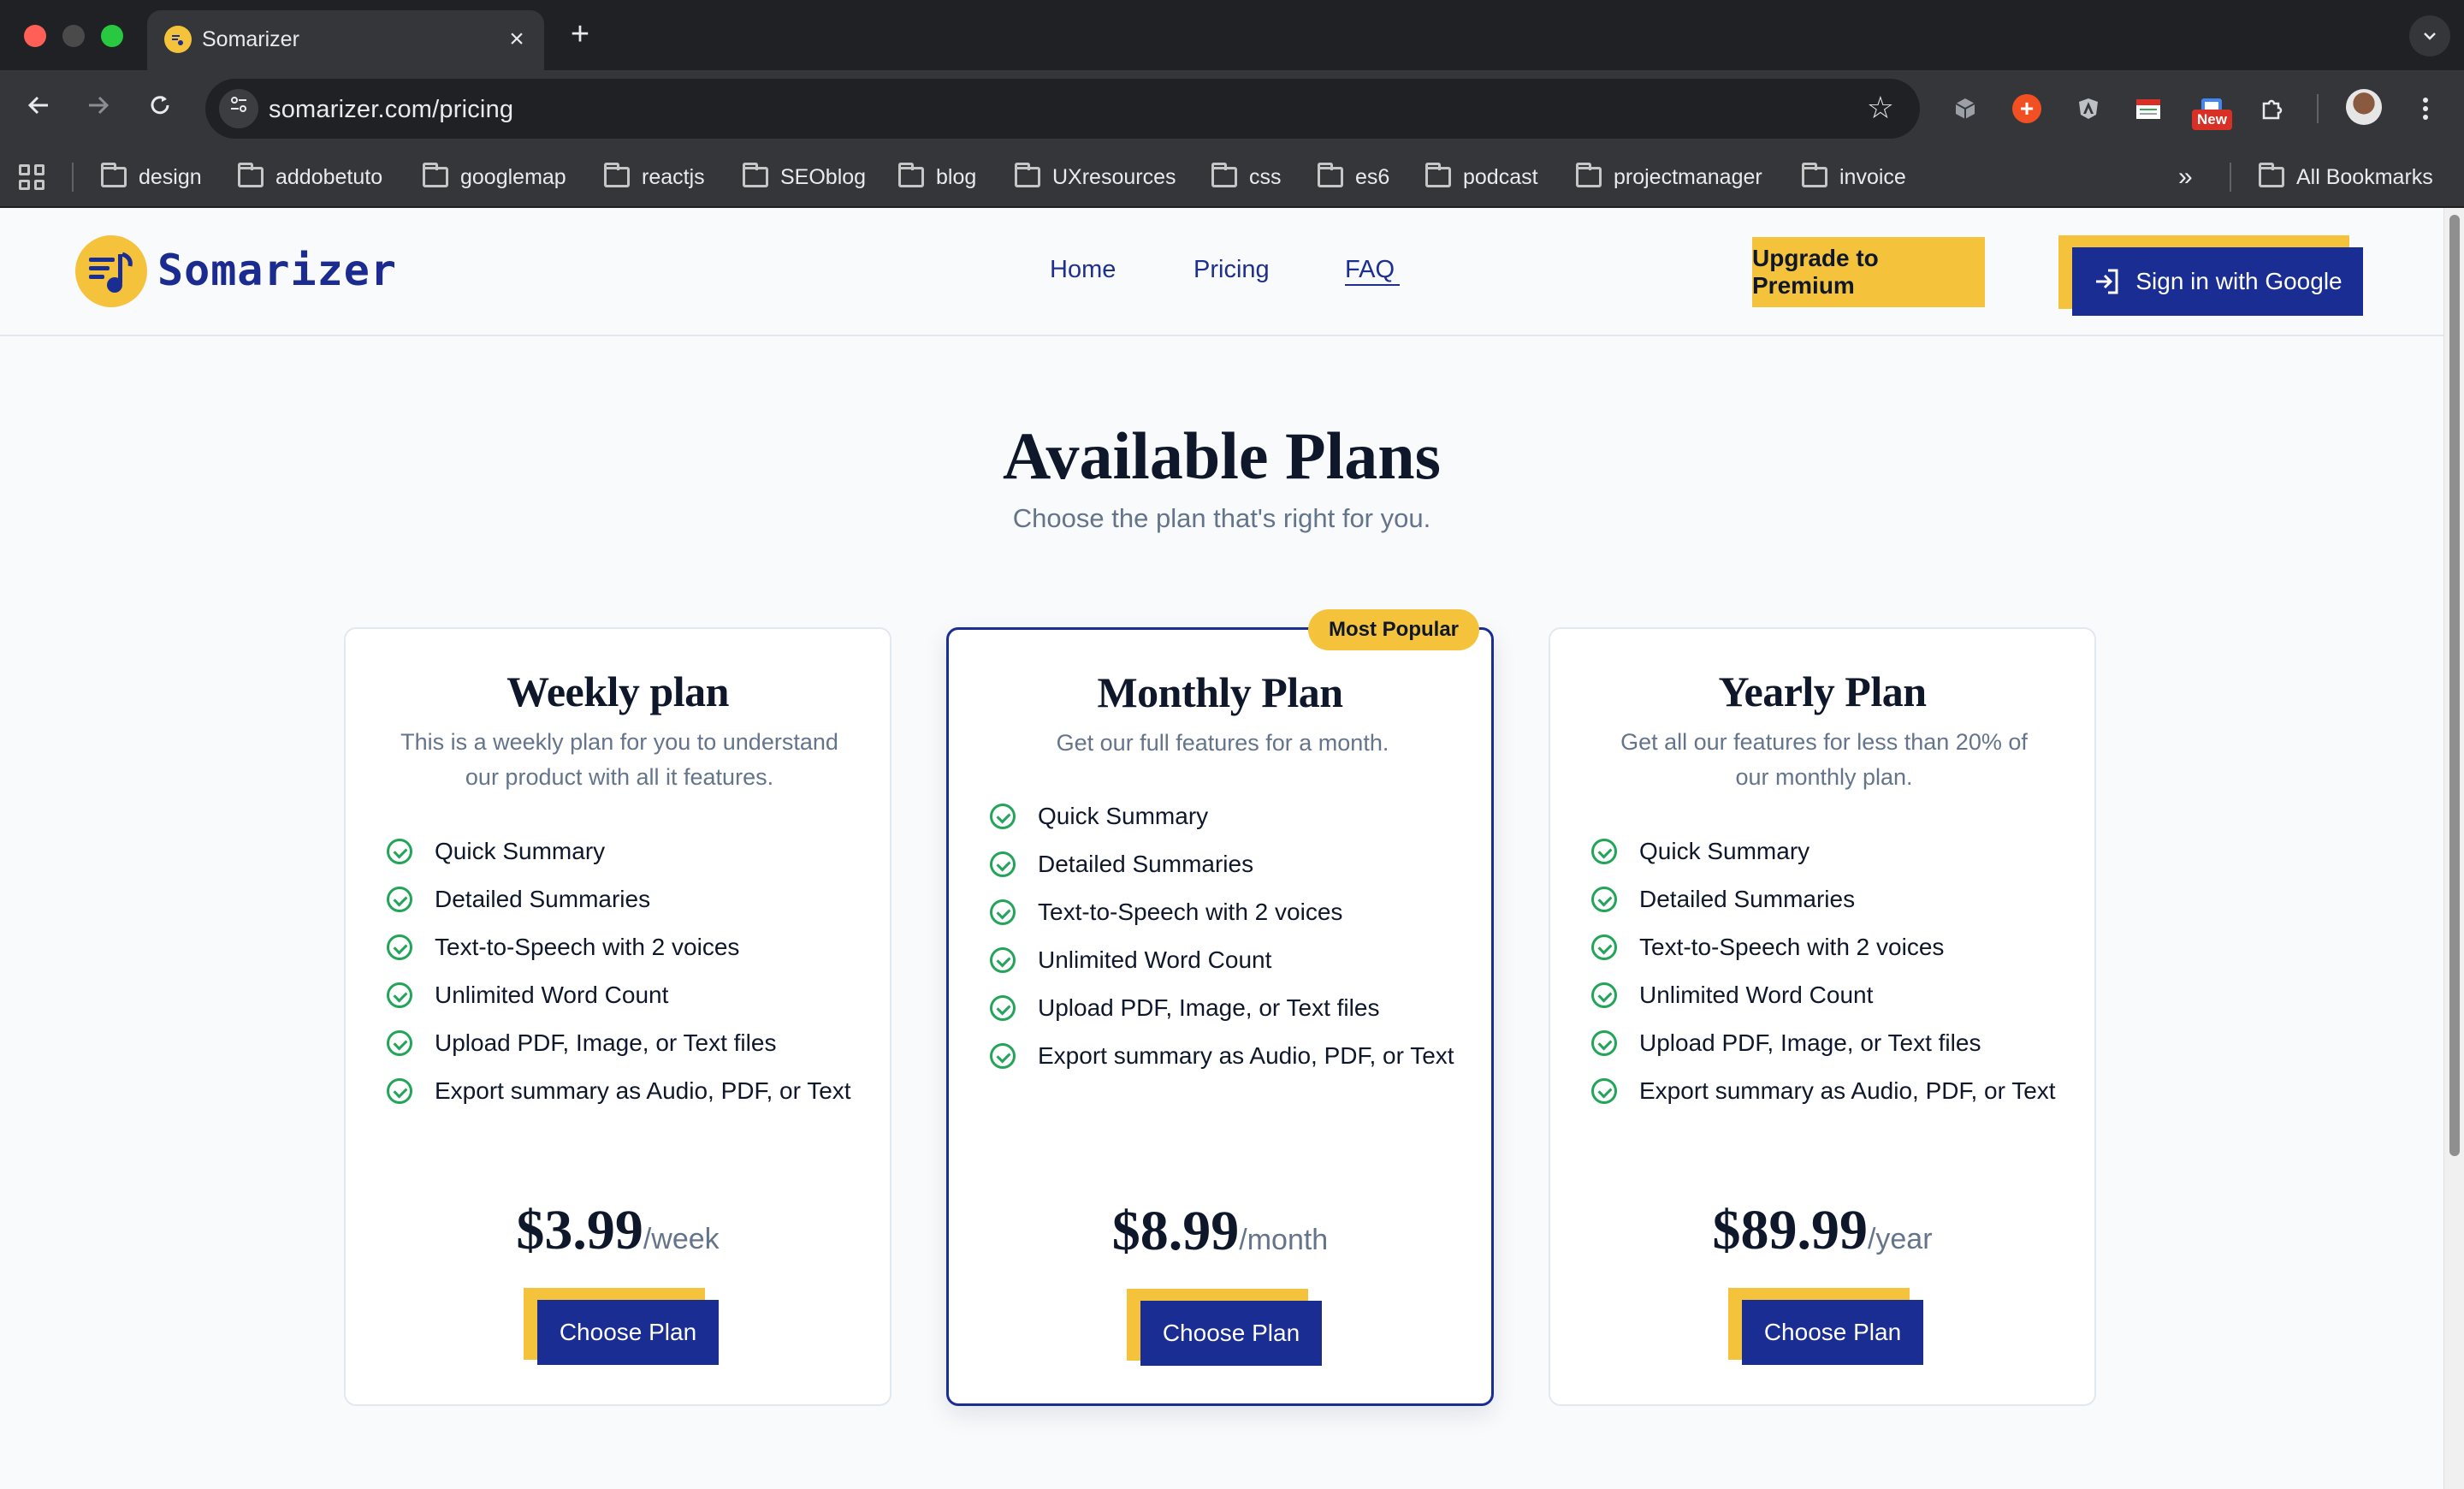 The image size is (2464, 1489). What do you see at coordinates (1083, 270) in the screenshot?
I see `nav-home-link: Home` at bounding box center [1083, 270].